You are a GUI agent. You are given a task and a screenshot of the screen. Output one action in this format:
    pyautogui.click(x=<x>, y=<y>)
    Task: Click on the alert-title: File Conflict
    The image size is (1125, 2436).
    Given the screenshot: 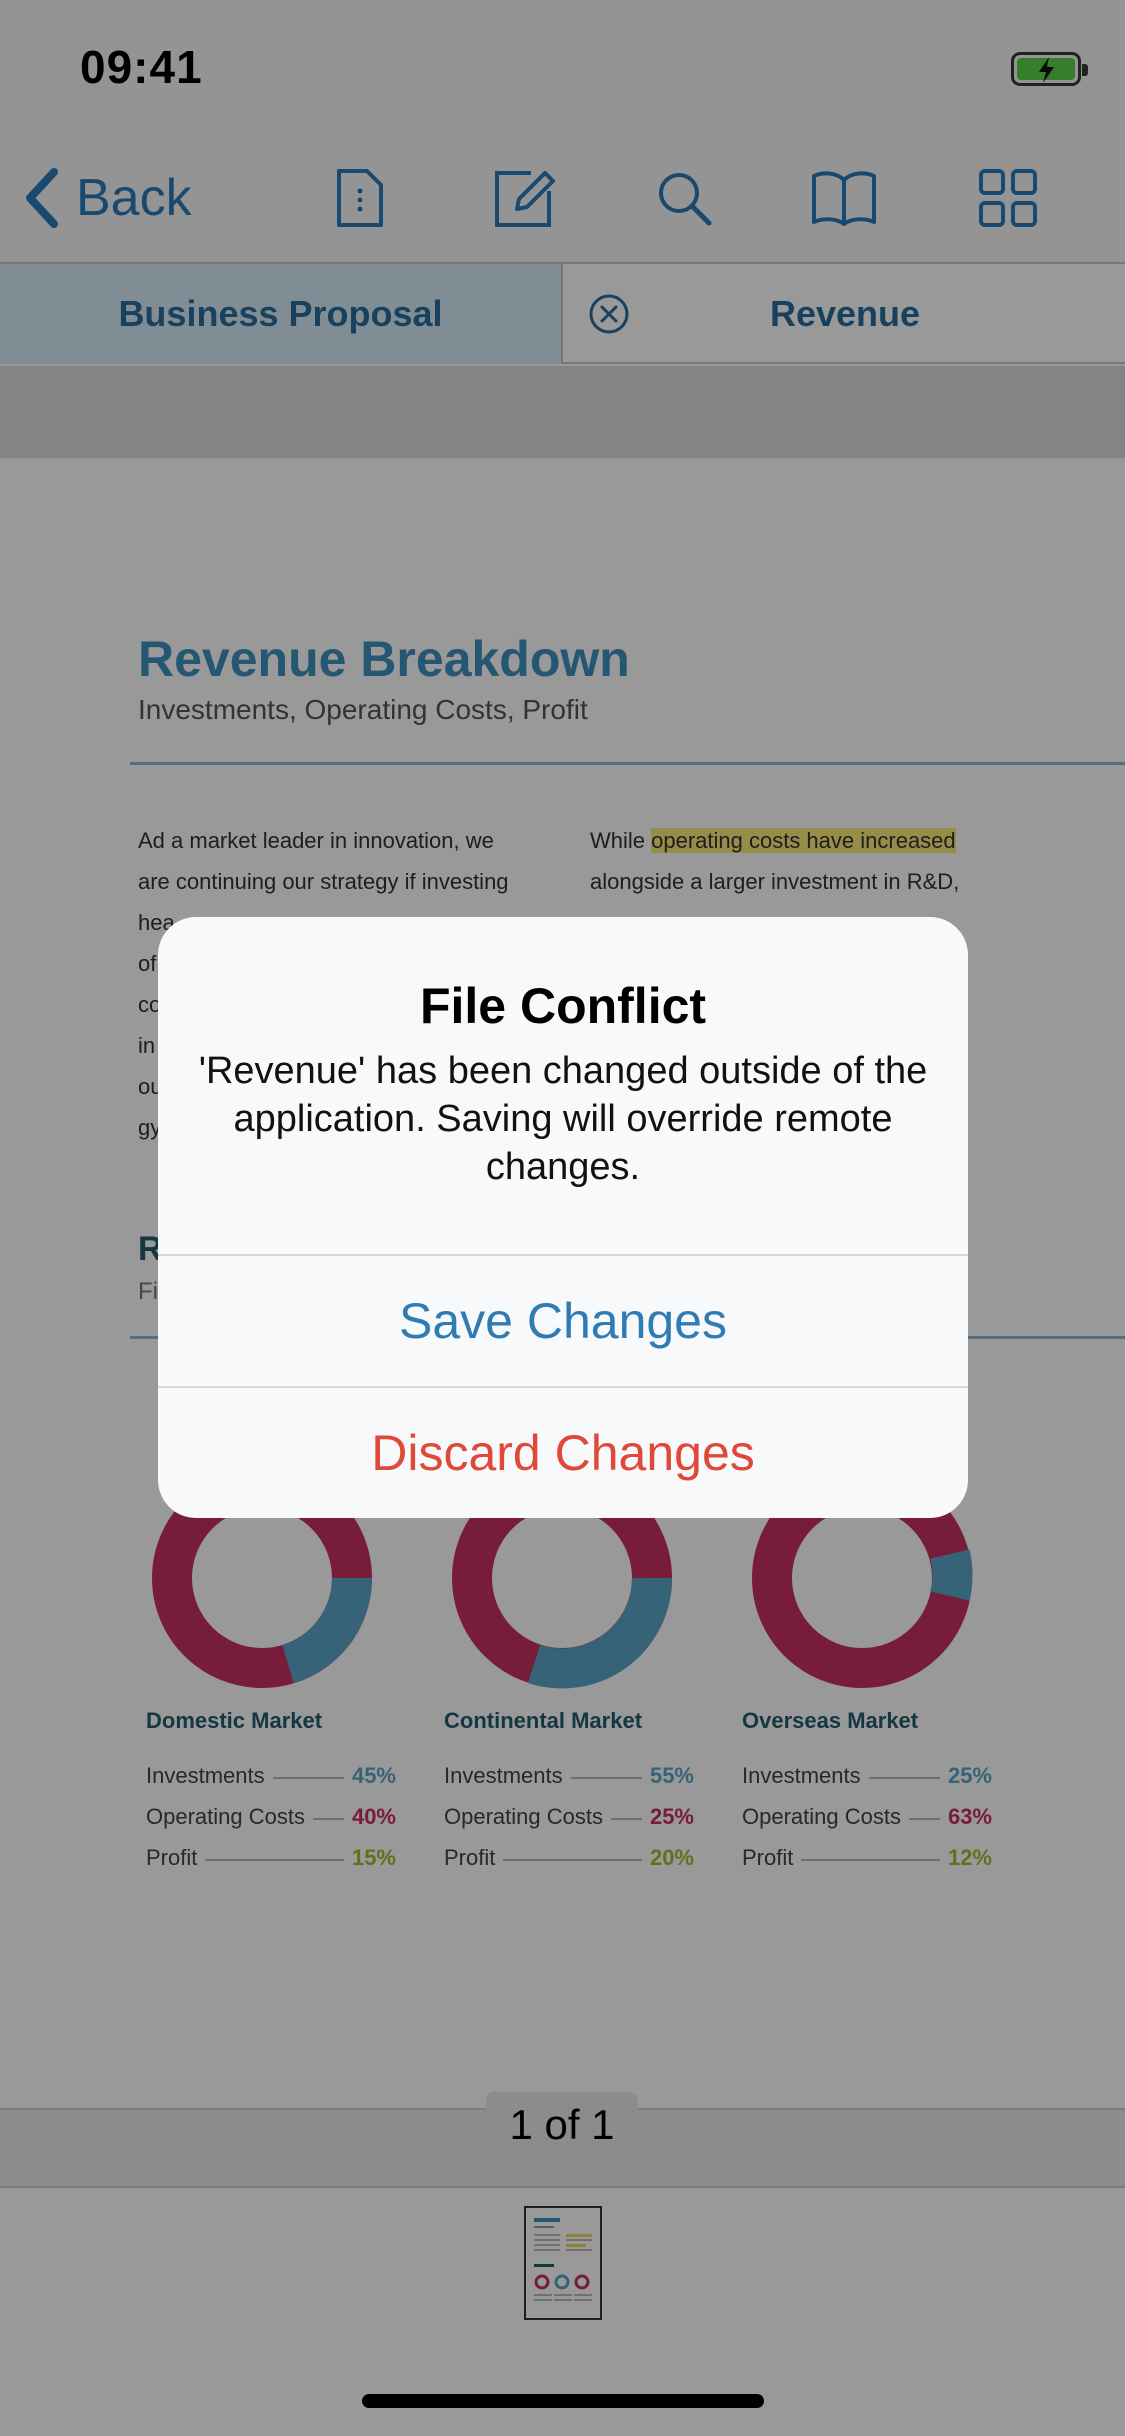 What is the action you would take?
    pyautogui.click(x=563, y=1006)
    